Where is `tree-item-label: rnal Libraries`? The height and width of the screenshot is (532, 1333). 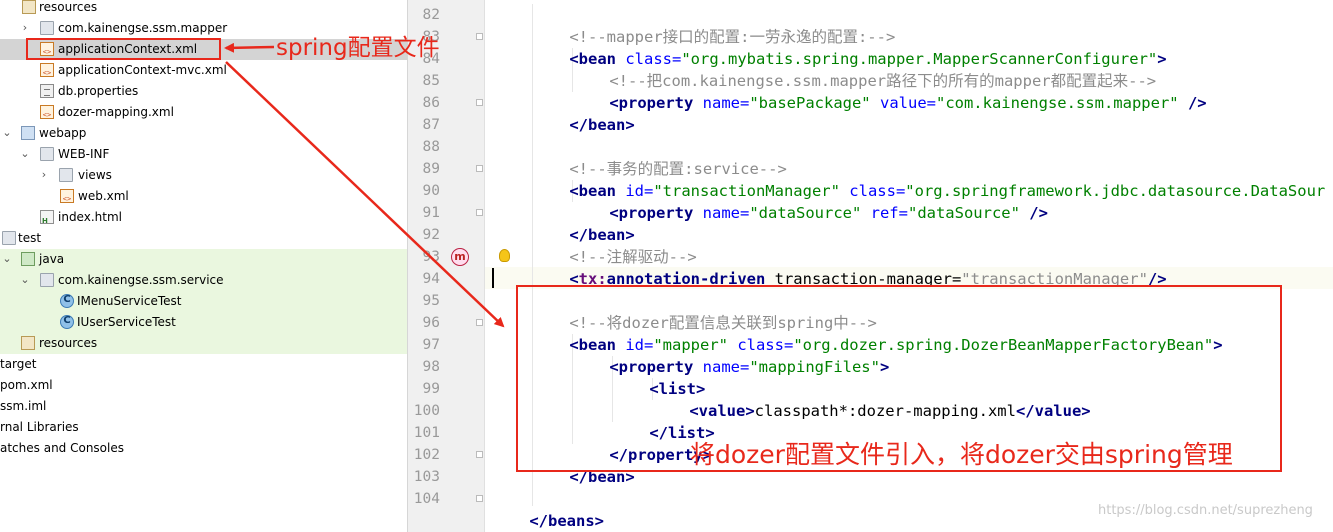 tree-item-label: rnal Libraries is located at coordinates (39, 427).